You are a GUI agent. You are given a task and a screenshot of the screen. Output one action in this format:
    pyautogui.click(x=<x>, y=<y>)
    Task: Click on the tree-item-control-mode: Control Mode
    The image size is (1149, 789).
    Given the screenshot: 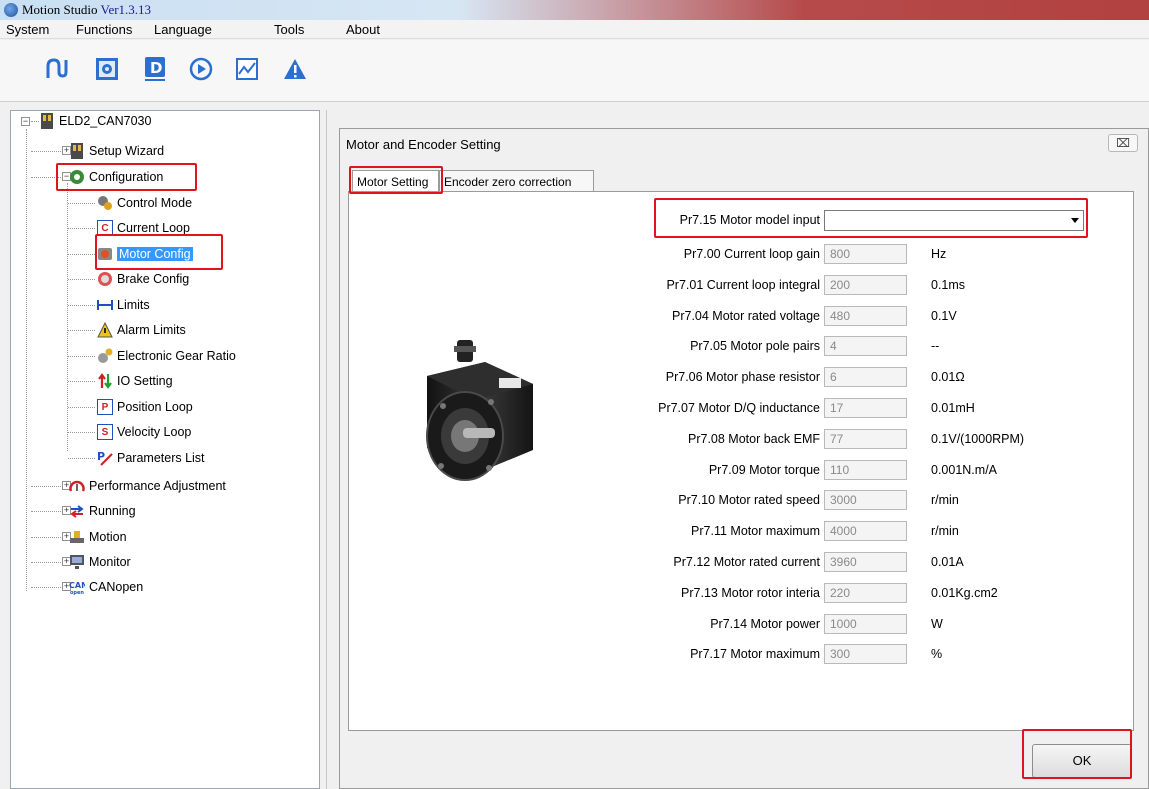 What is the action you would take?
    pyautogui.click(x=144, y=203)
    